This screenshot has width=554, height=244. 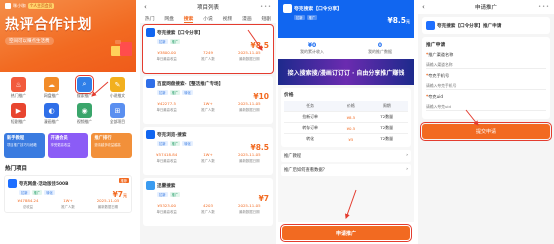 I want to click on tab-5: 漫画, so click(x=247, y=18).